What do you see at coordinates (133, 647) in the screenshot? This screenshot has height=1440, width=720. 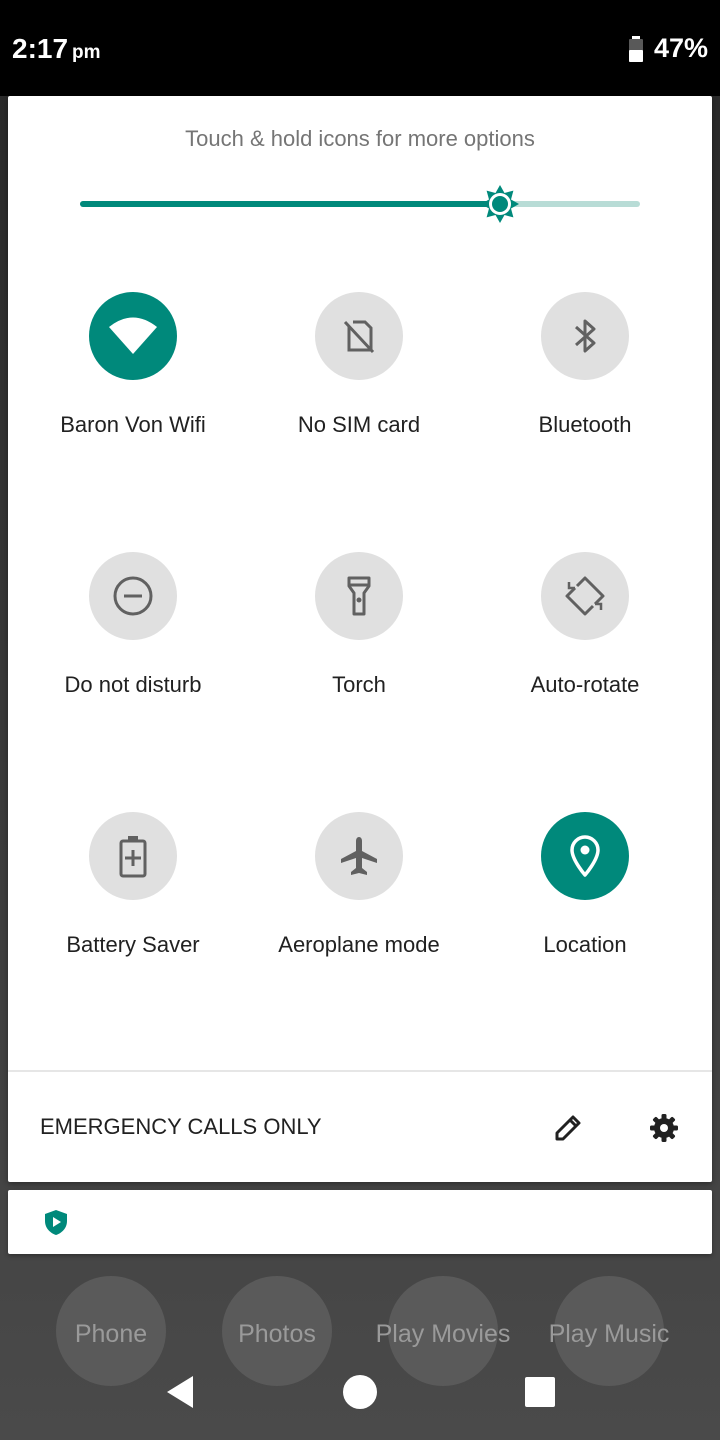 I see `tile-dnd: Do not disturb` at bounding box center [133, 647].